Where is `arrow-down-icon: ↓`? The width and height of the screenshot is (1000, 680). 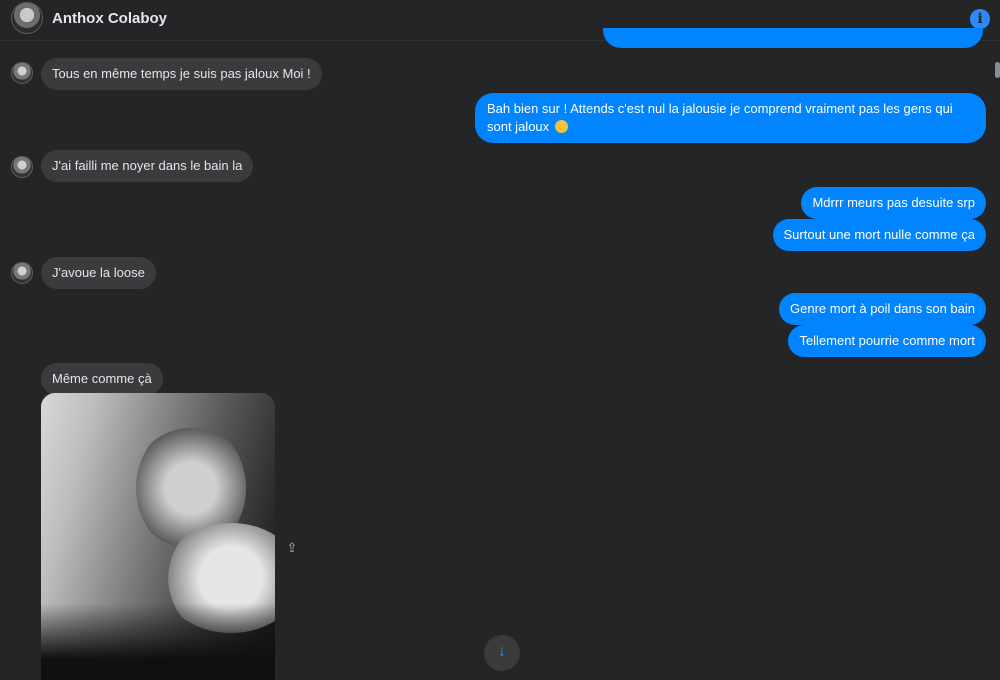
arrow-down-icon: ↓ is located at coordinates (502, 651).